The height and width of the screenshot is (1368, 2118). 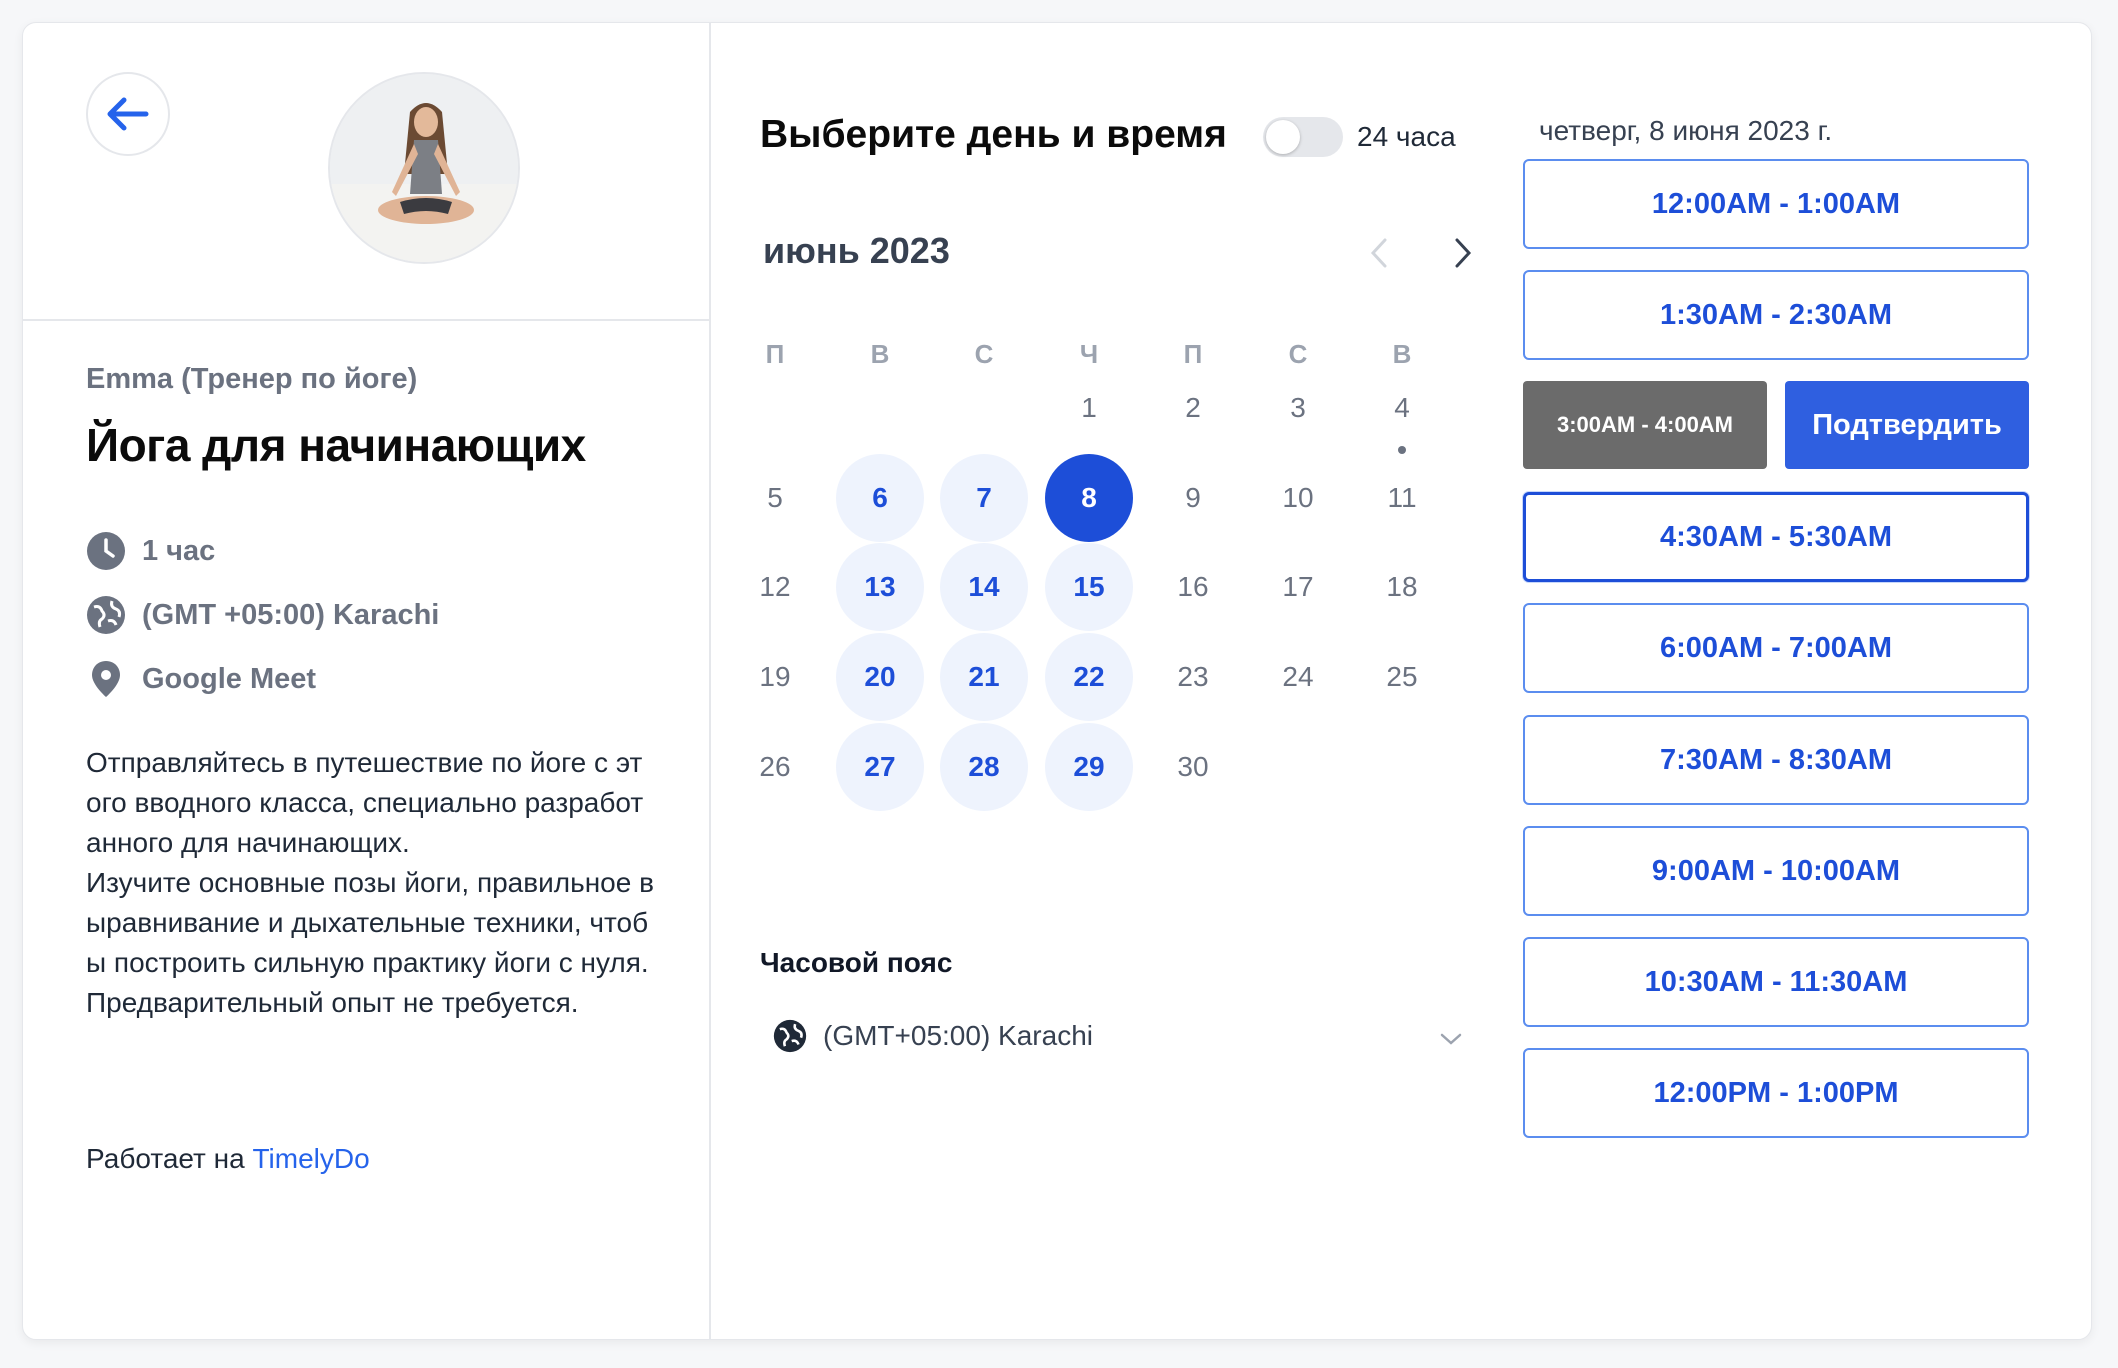 I want to click on duration-row: 1 час, so click(x=150, y=551).